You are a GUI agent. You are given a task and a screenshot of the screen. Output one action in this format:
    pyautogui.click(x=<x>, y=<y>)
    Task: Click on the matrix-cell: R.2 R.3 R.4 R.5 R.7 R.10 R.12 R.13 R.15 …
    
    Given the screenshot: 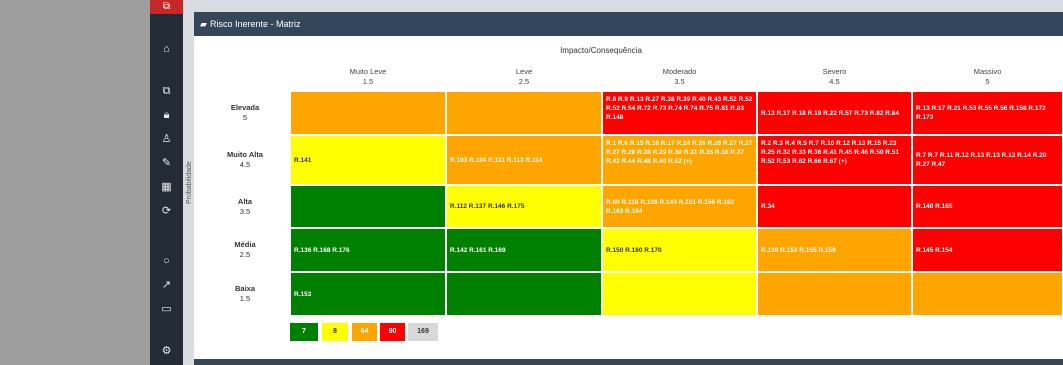 What is the action you would take?
    pyautogui.click(x=834, y=160)
    